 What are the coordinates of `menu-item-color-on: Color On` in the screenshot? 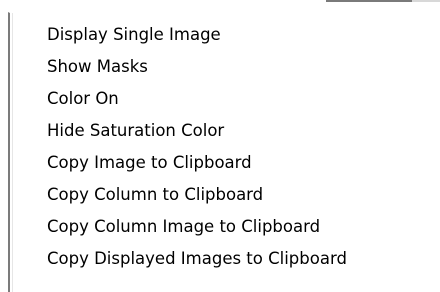 It's located at (224, 98).